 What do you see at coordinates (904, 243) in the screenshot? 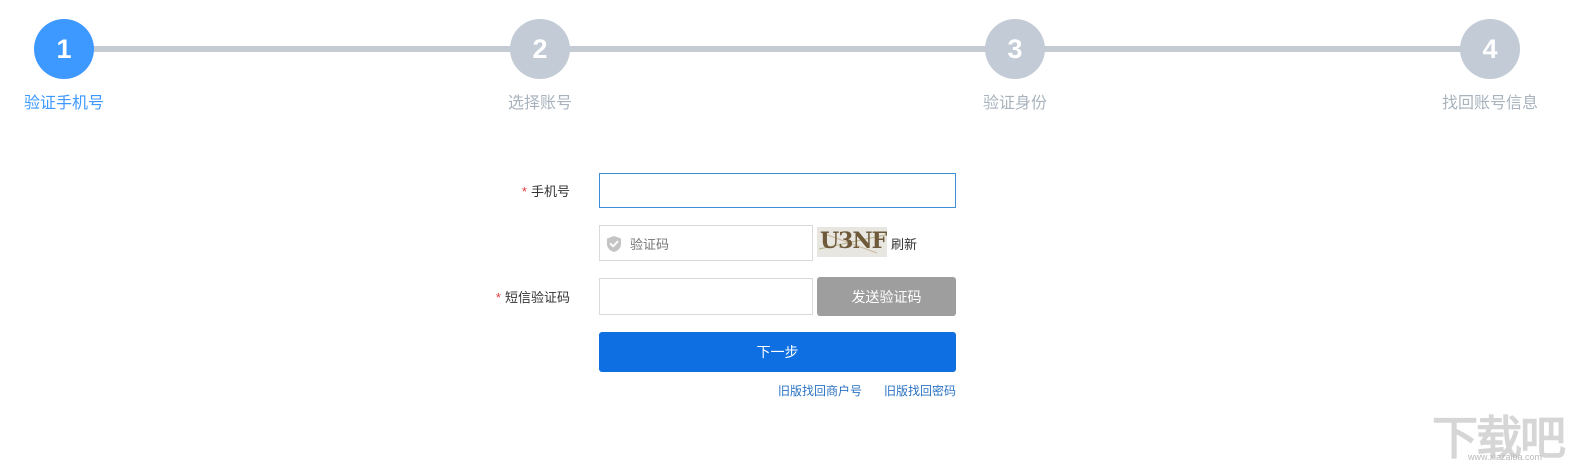
I see `captcha-refresh-link: 刷新` at bounding box center [904, 243].